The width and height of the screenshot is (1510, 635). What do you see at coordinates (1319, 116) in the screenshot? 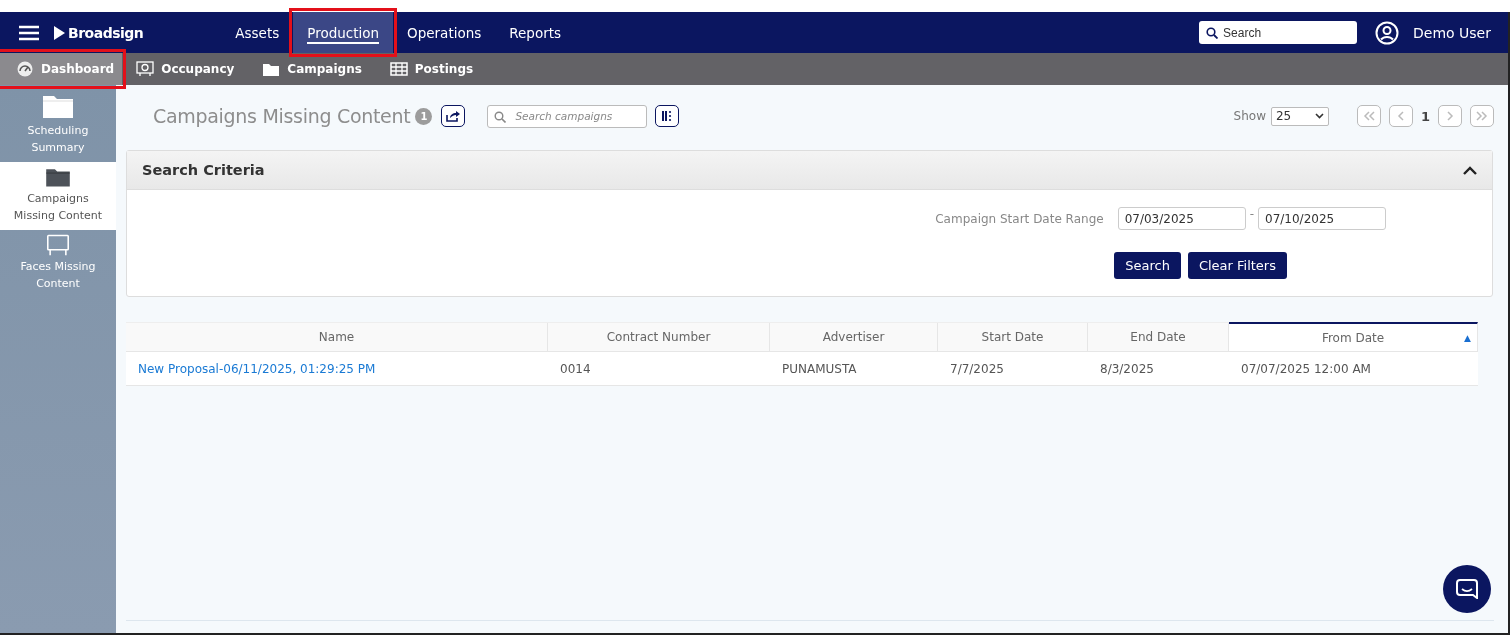
I see `caret-icon` at bounding box center [1319, 116].